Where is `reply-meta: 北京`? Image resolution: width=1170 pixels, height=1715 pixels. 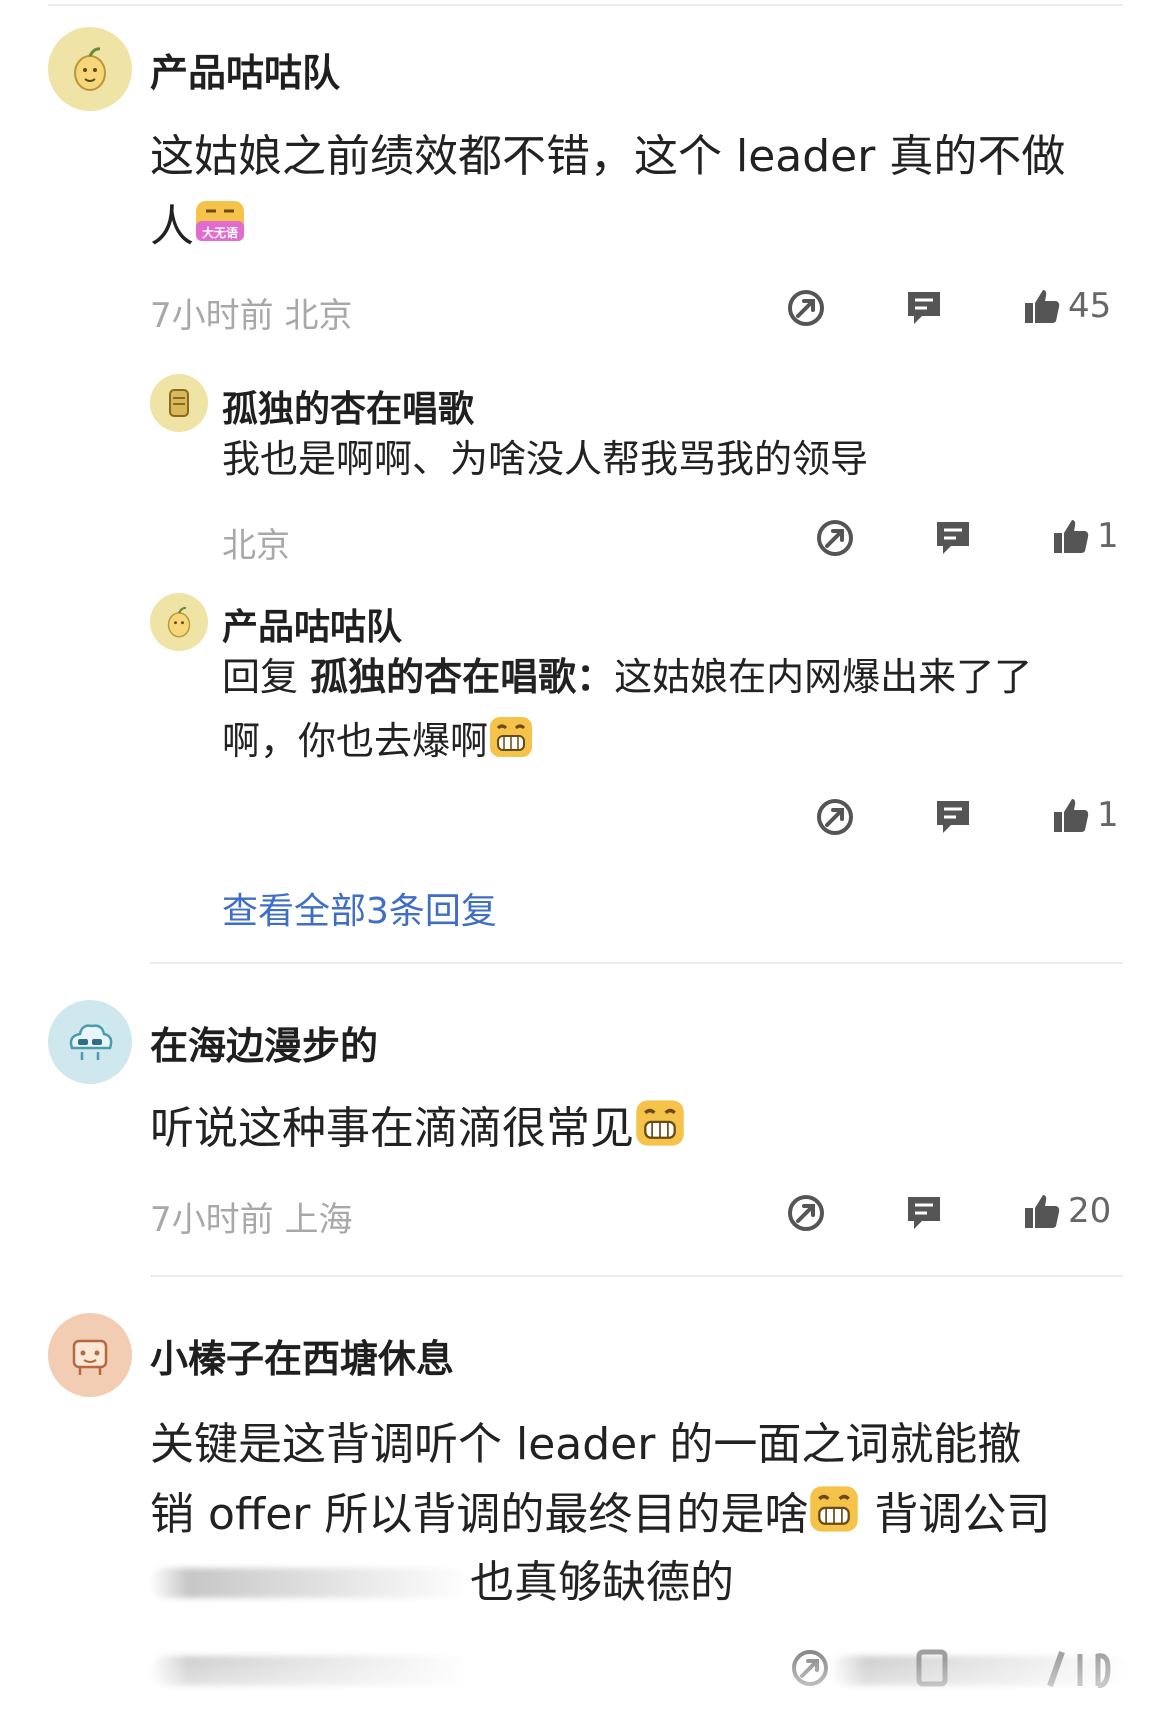
reply-meta: 北京 is located at coordinates (256, 546).